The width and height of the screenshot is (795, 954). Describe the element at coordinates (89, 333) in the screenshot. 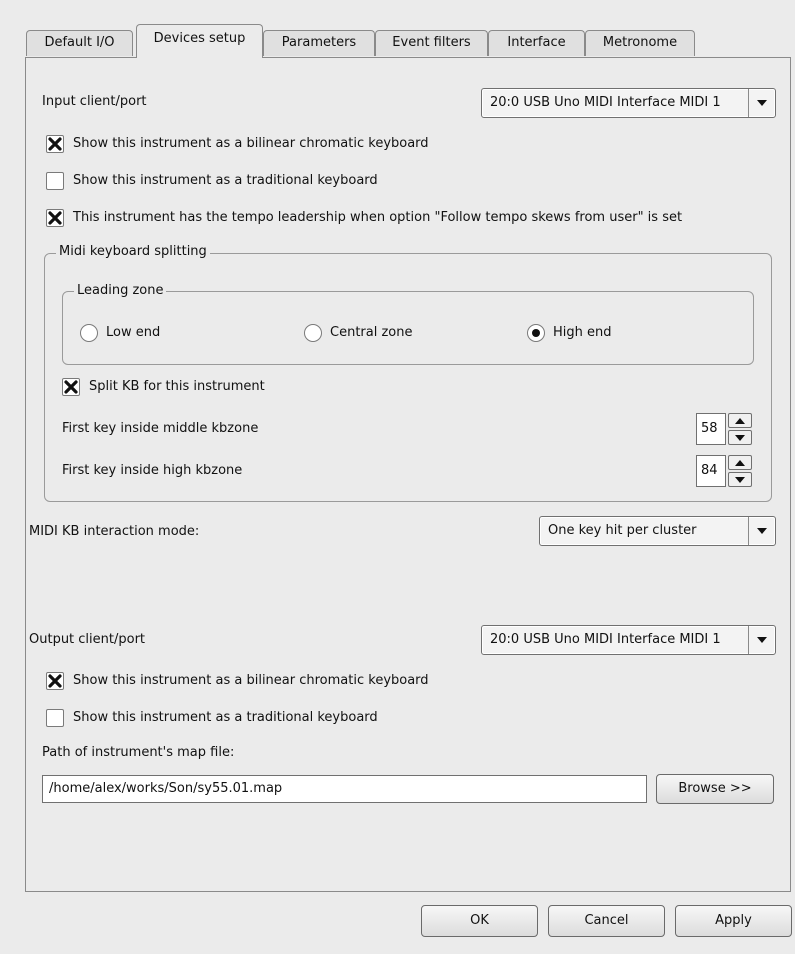

I see `radio-low-end` at that location.